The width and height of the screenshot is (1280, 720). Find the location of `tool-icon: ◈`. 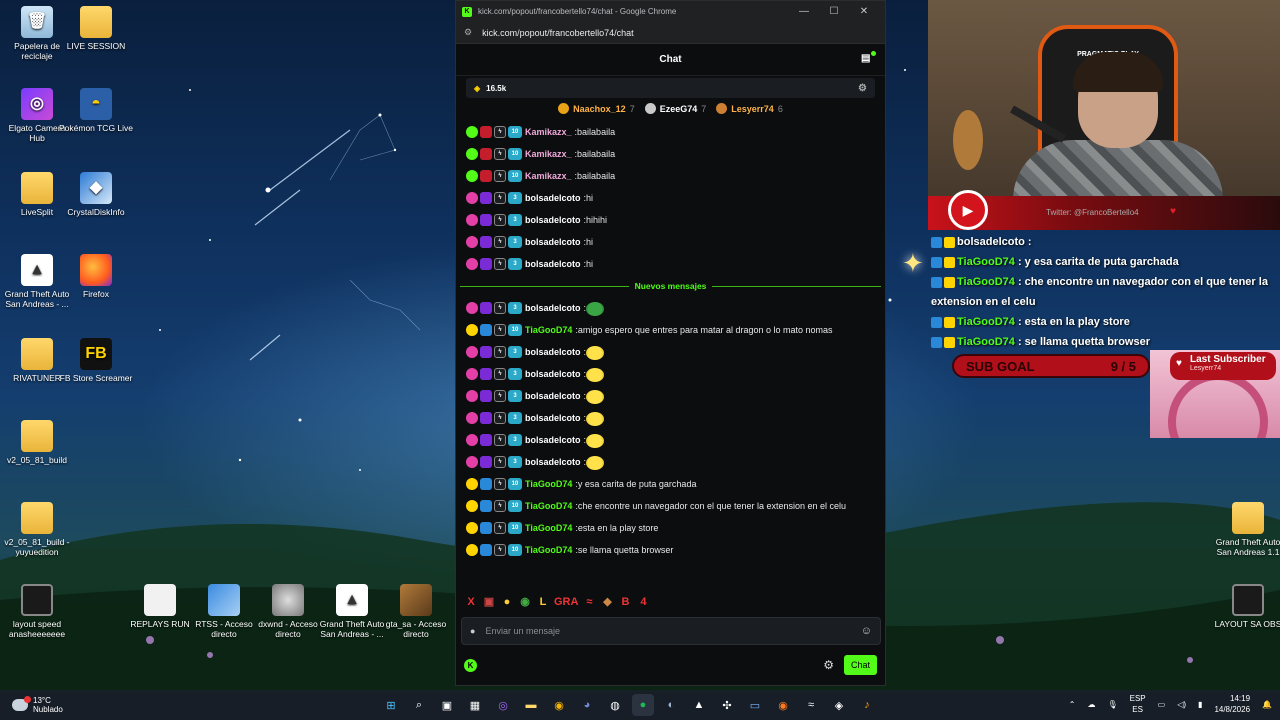

tool-icon: ◈ is located at coordinates (839, 705).